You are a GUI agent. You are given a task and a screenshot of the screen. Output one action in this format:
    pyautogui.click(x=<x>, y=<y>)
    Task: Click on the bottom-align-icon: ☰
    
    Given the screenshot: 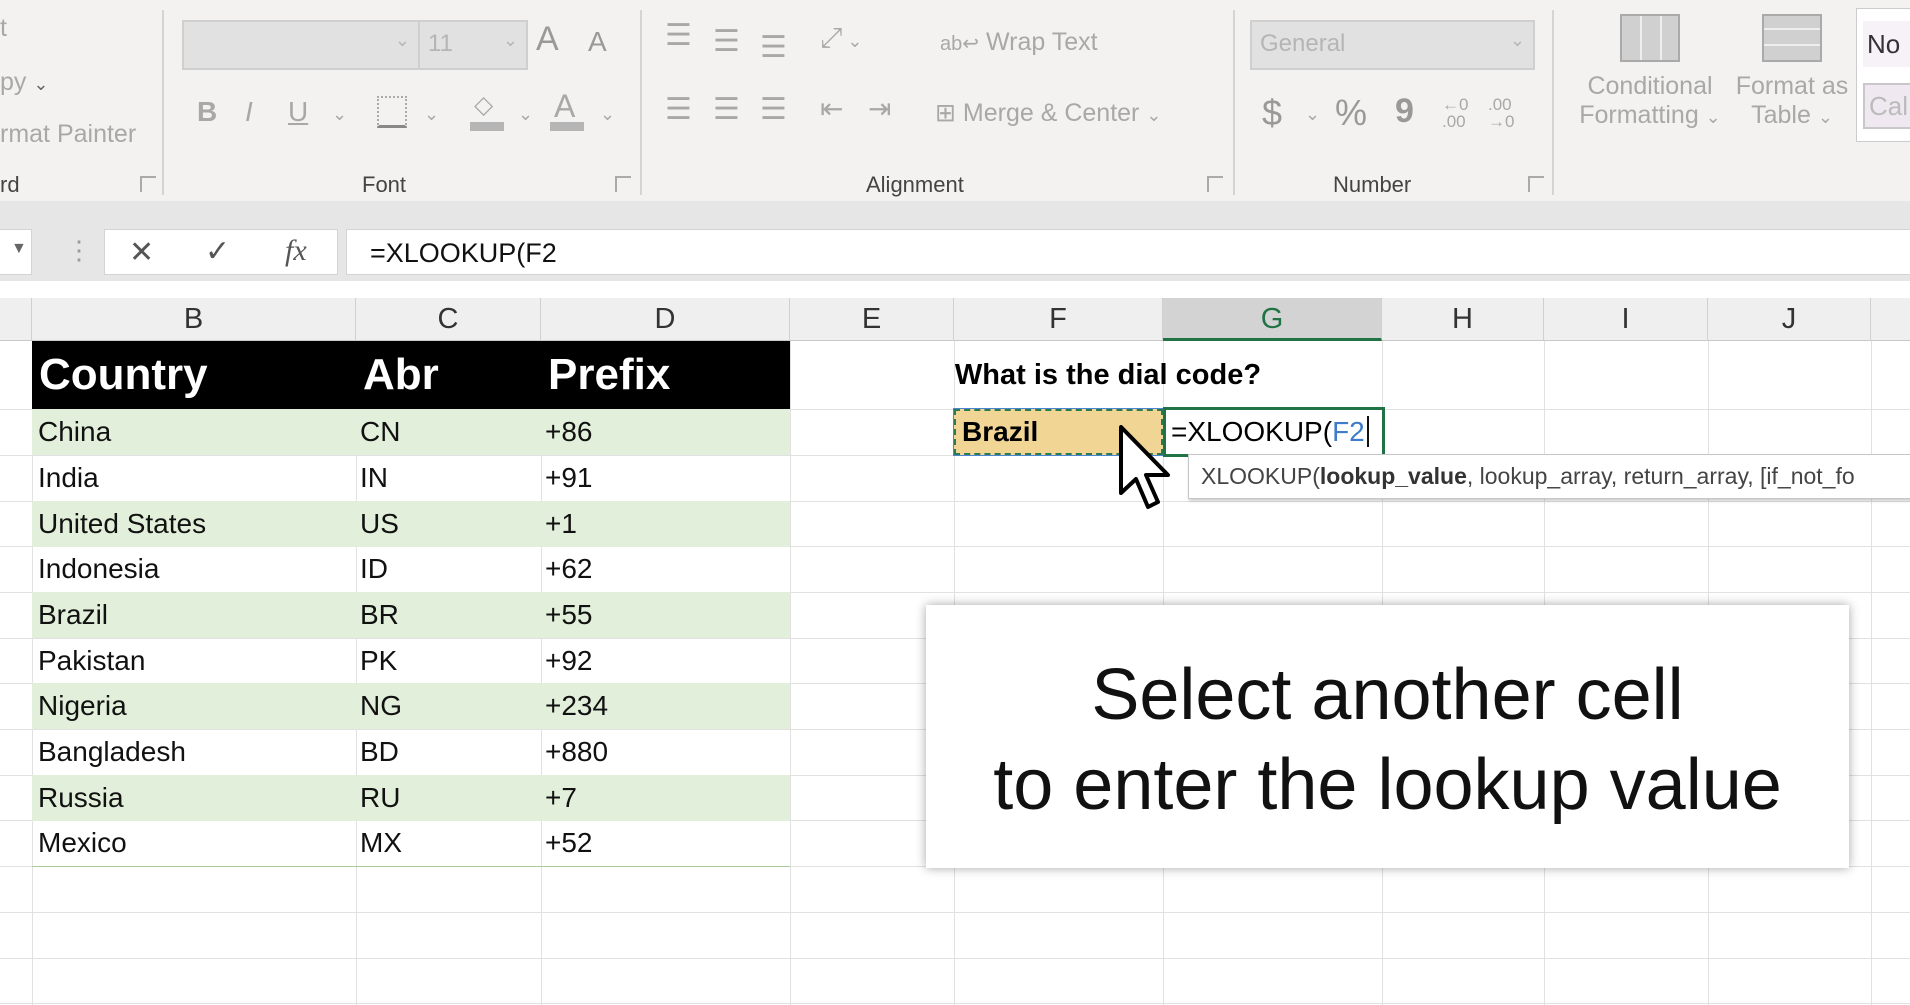 What is the action you would take?
    pyautogui.click(x=773, y=47)
    